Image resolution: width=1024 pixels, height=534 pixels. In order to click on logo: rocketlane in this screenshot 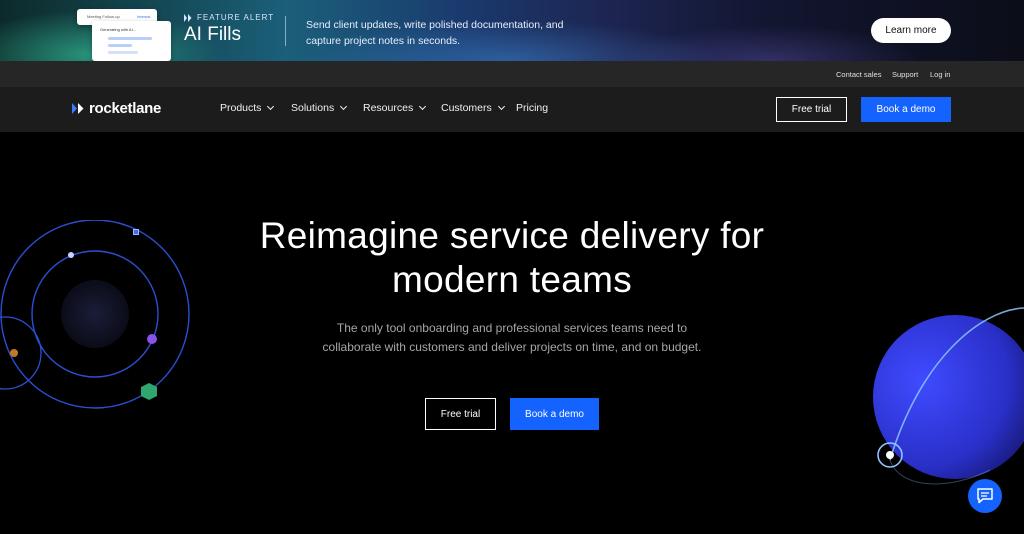, I will do `click(116, 108)`.